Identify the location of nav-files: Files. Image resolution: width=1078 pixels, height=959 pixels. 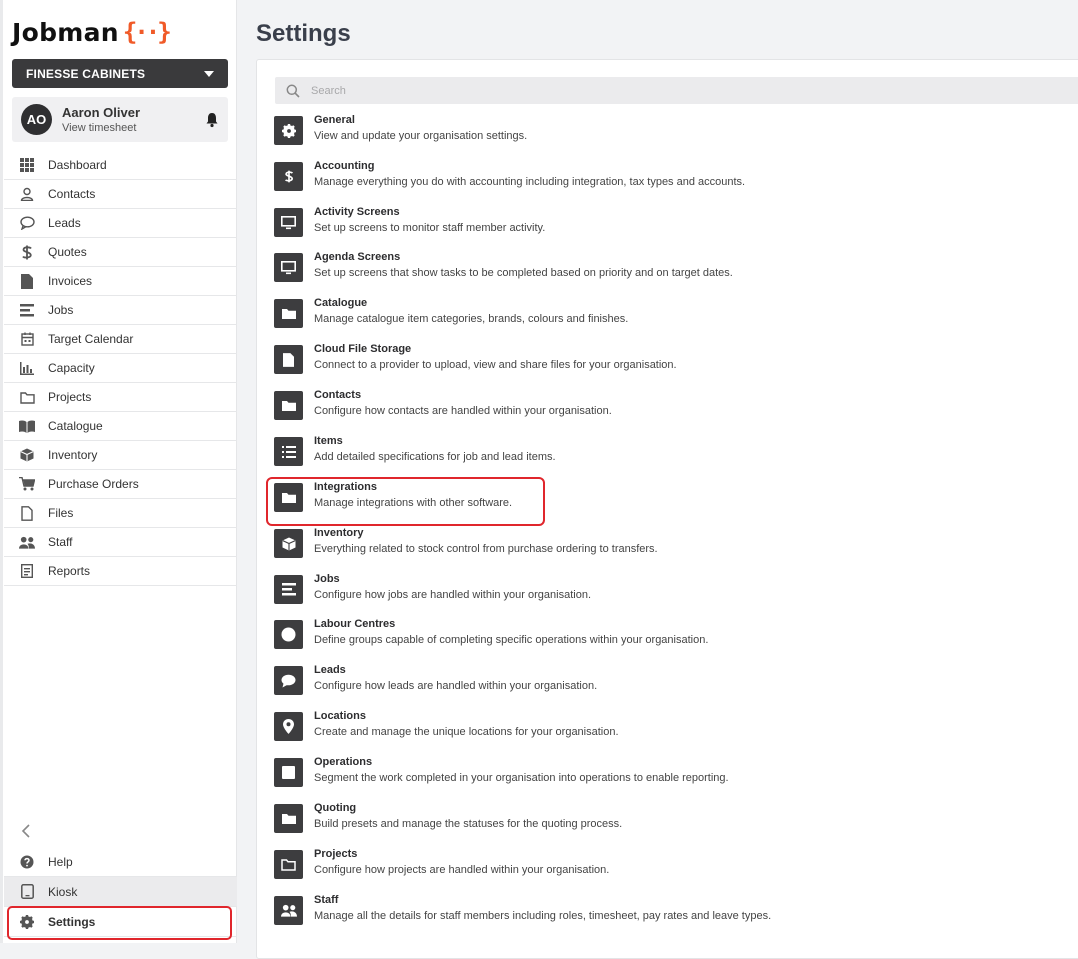
(120, 513).